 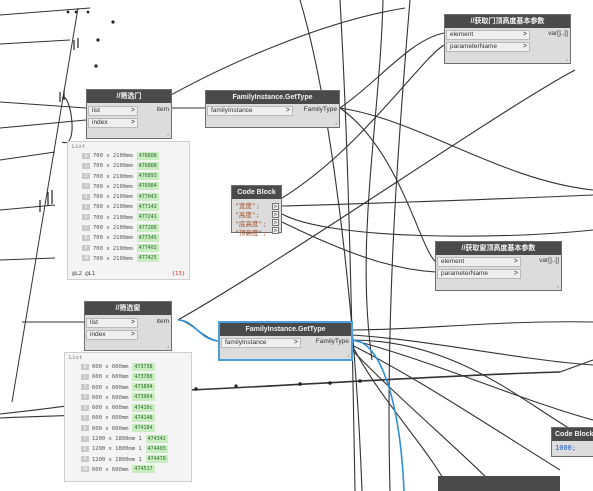 What do you see at coordinates (256, 192) in the screenshot?
I see `node-title: Code Block` at bounding box center [256, 192].